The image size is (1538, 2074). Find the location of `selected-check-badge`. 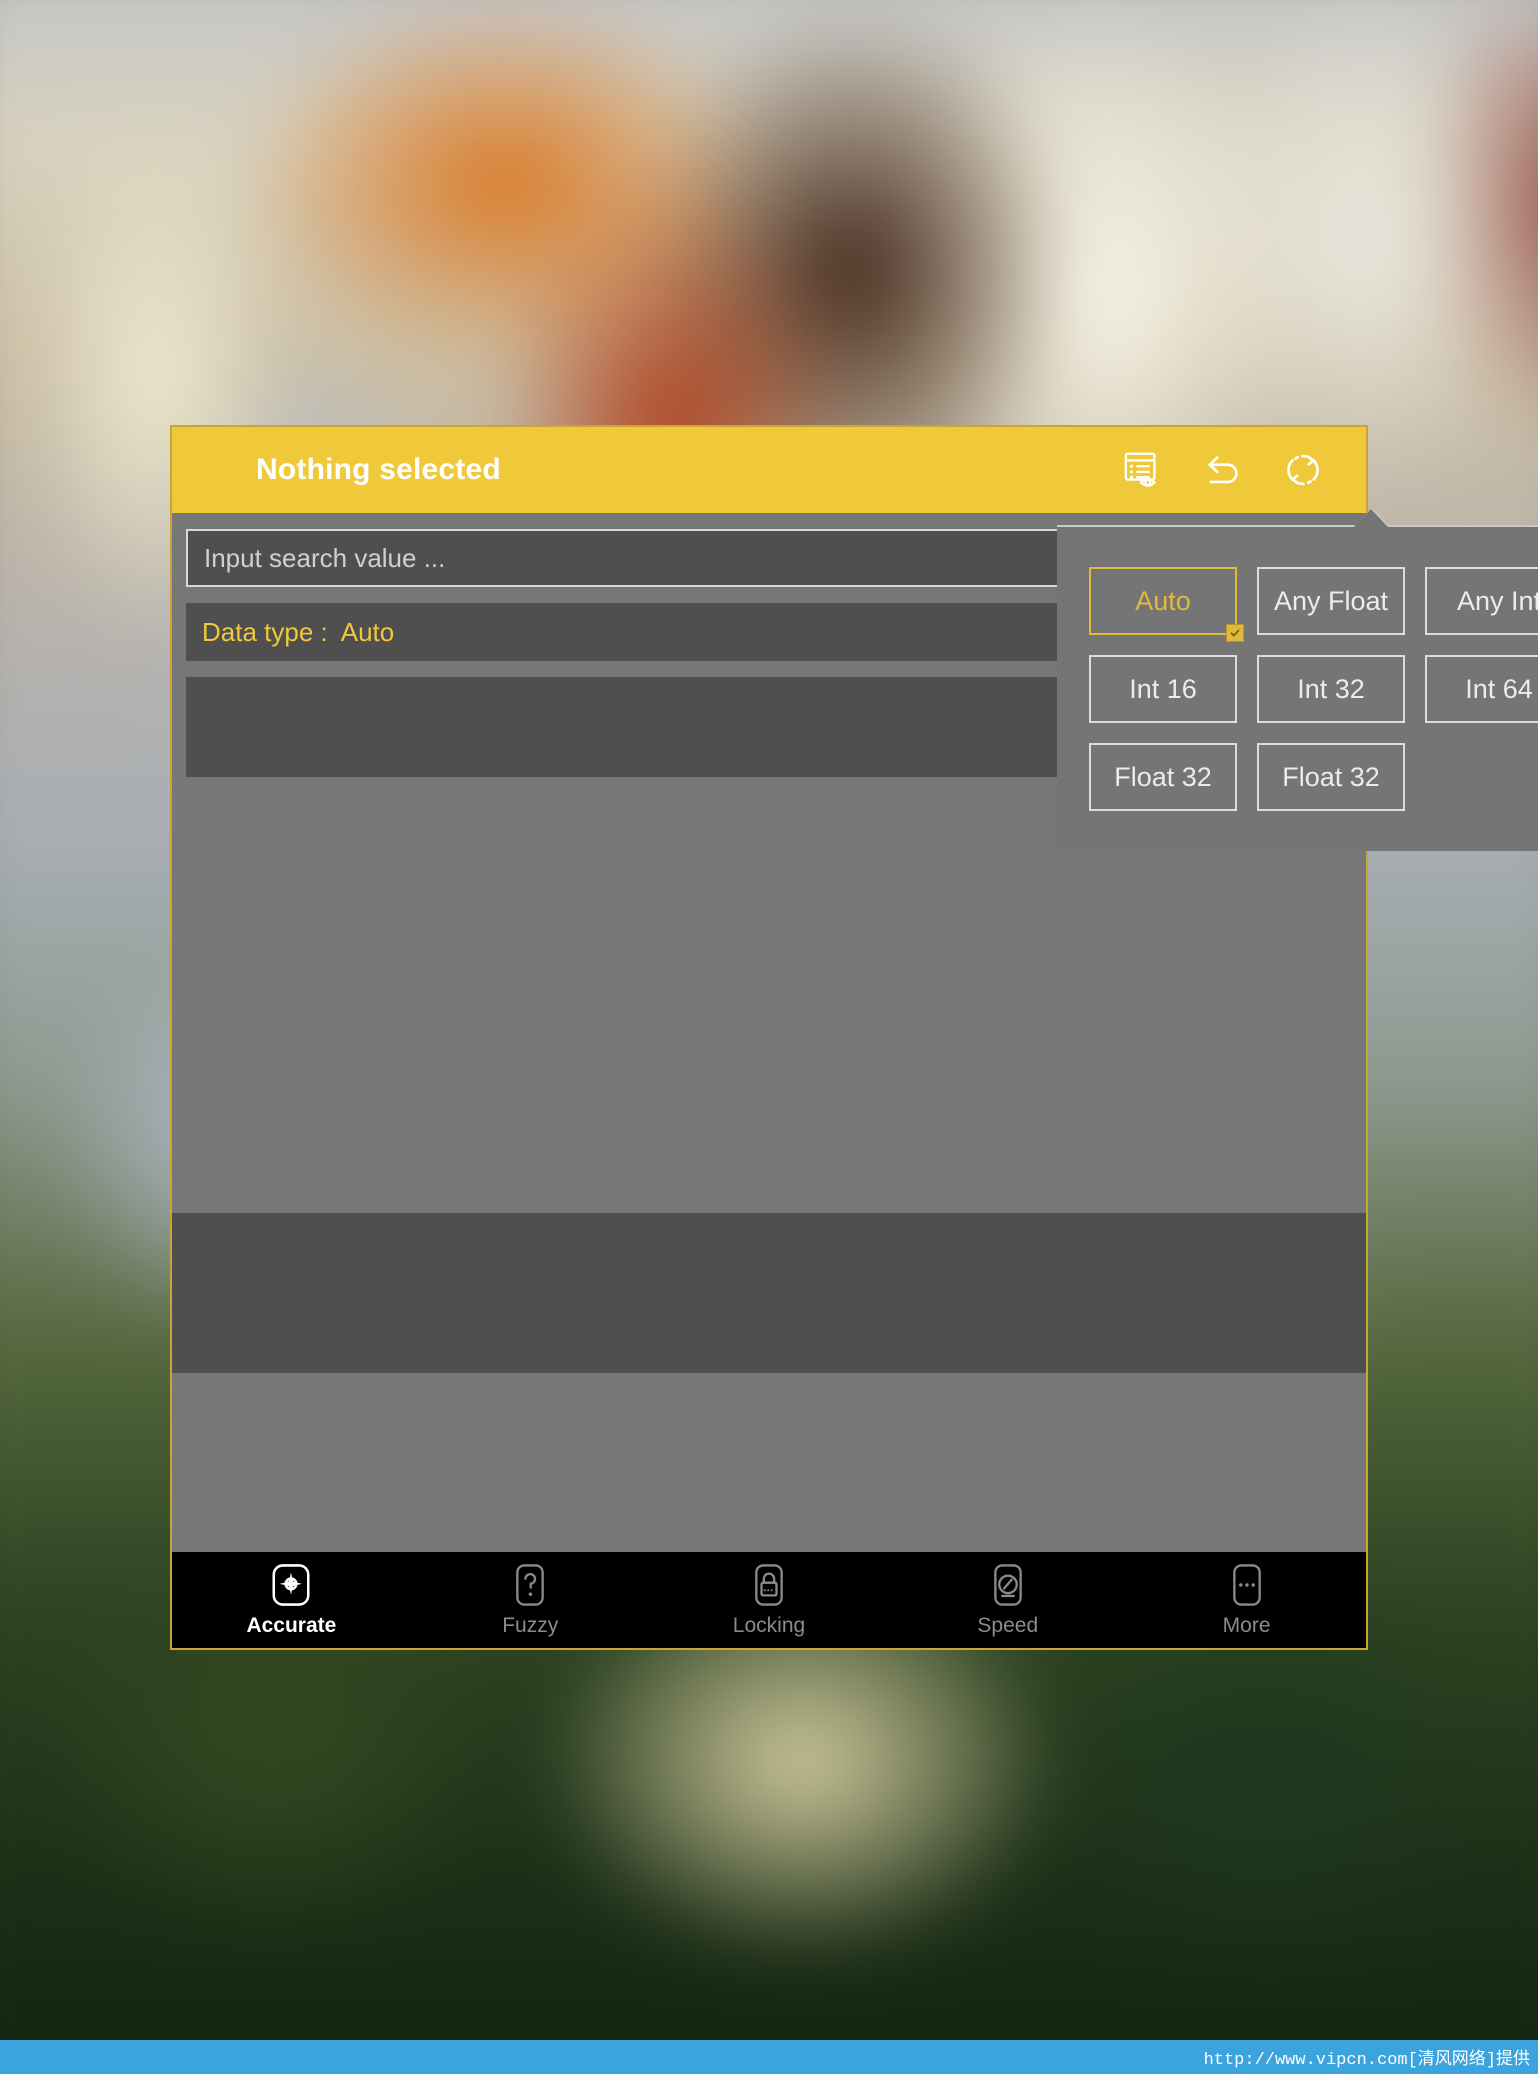

selected-check-badge is located at coordinates (1235, 633).